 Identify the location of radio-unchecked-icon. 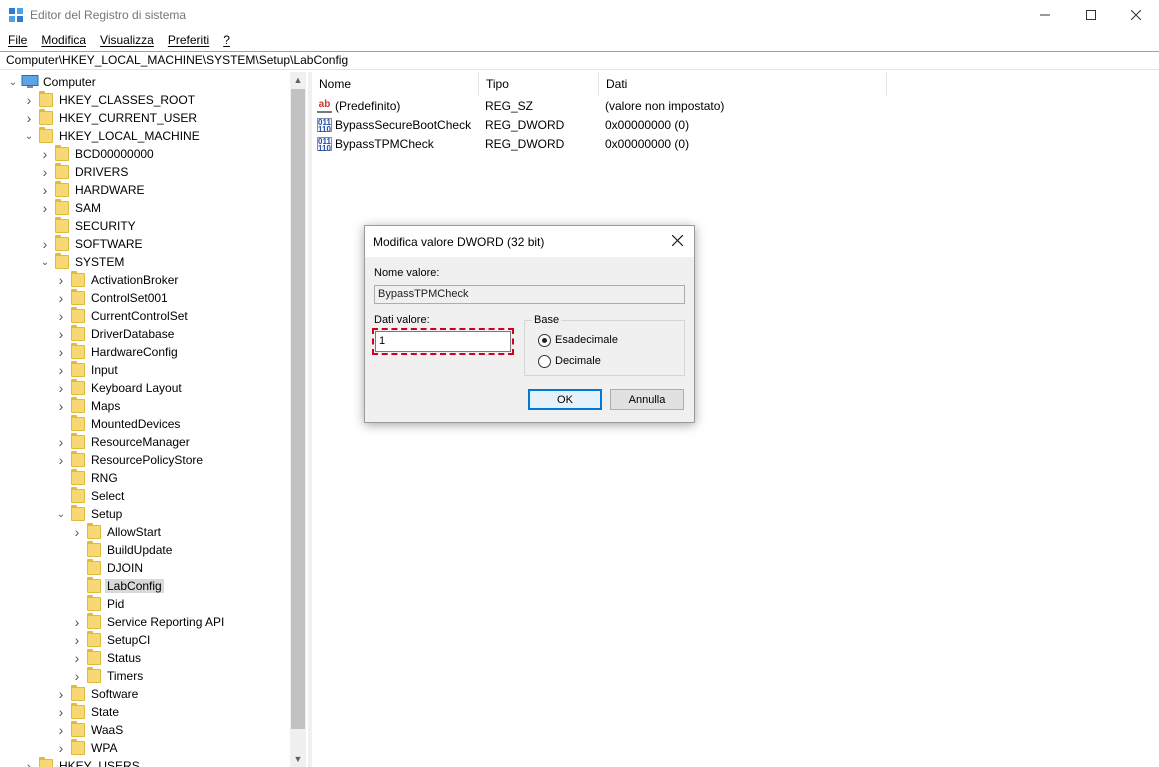
(544, 361).